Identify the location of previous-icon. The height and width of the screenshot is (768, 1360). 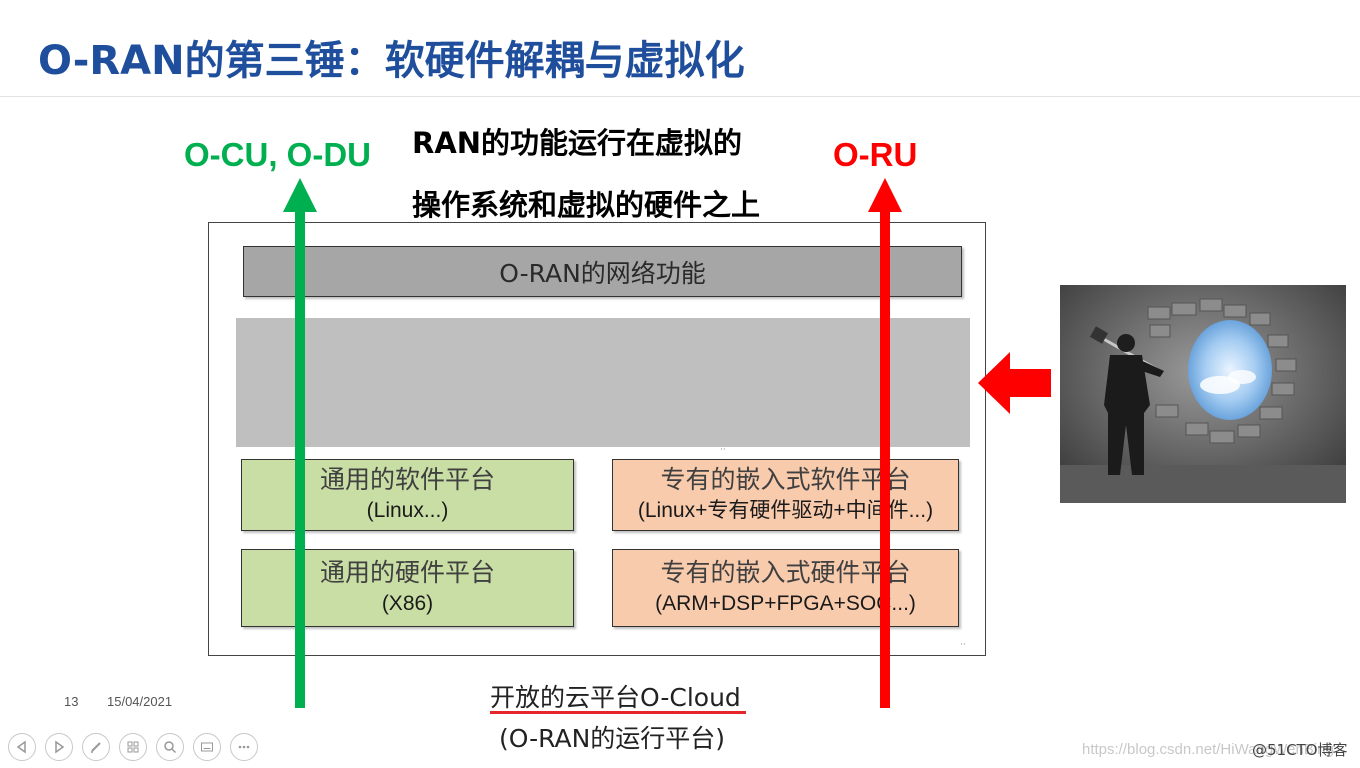
(22, 747).